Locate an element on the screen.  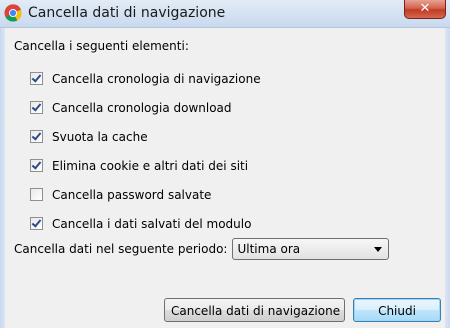
close-icon: ✕ is located at coordinates (425, 8).